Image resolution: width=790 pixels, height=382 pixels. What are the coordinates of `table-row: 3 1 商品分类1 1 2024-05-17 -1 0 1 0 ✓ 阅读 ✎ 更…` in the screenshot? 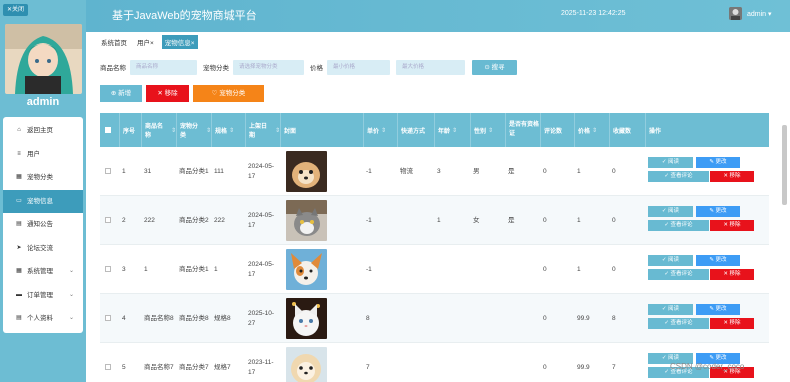 It's located at (434, 269).